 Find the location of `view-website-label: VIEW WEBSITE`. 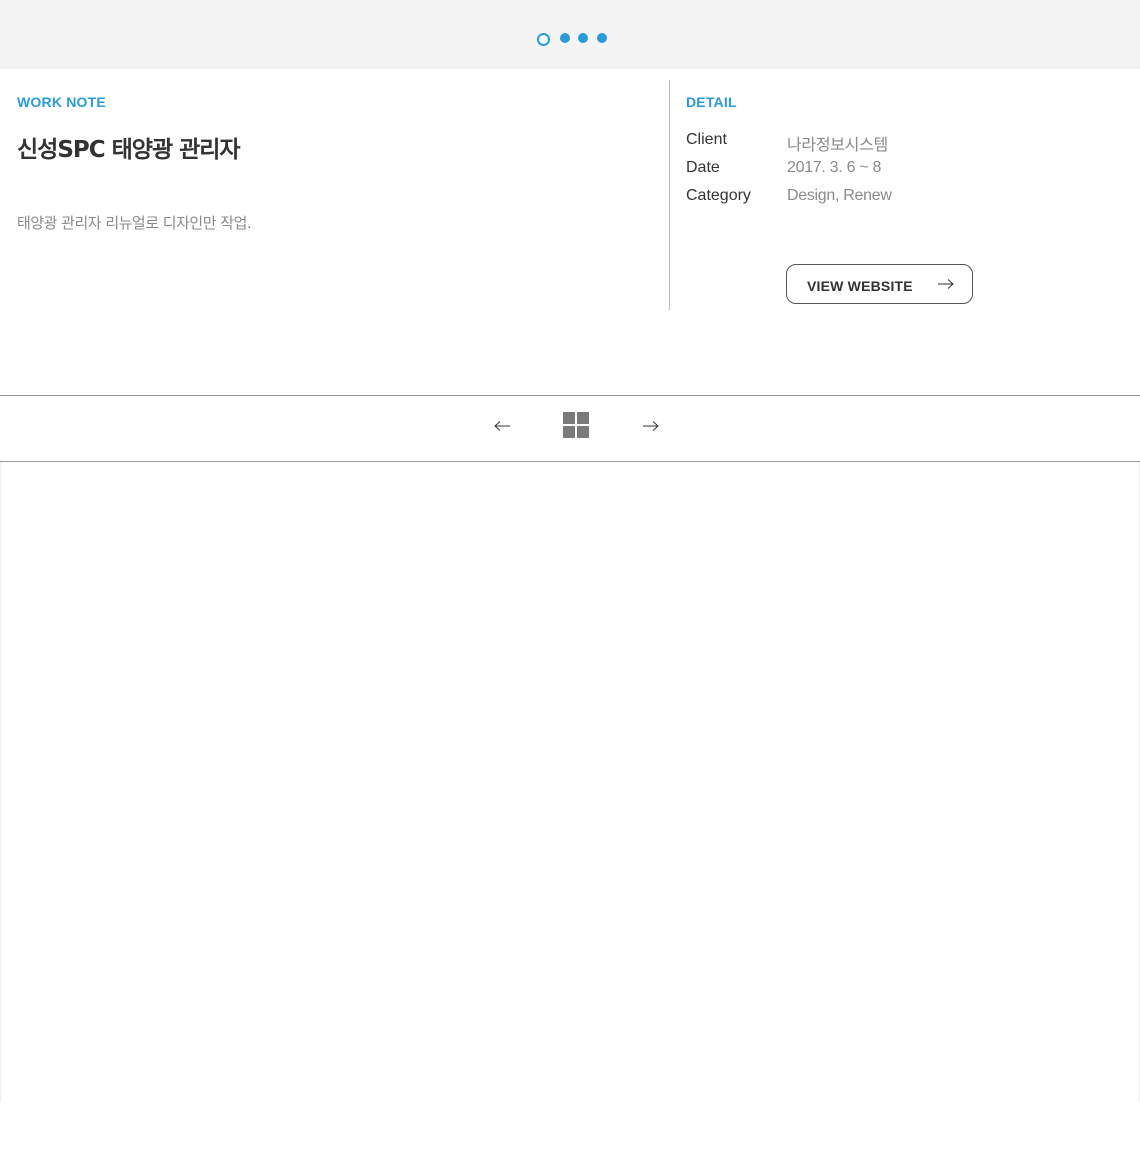

view-website-label: VIEW WEBSITE is located at coordinates (860, 286).